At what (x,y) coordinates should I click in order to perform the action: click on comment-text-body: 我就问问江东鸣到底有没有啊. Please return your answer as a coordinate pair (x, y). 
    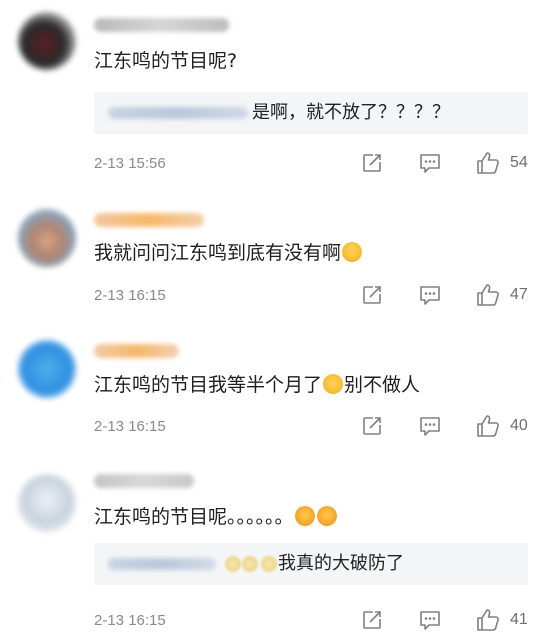
    Looking at the image, I should click on (218, 253).